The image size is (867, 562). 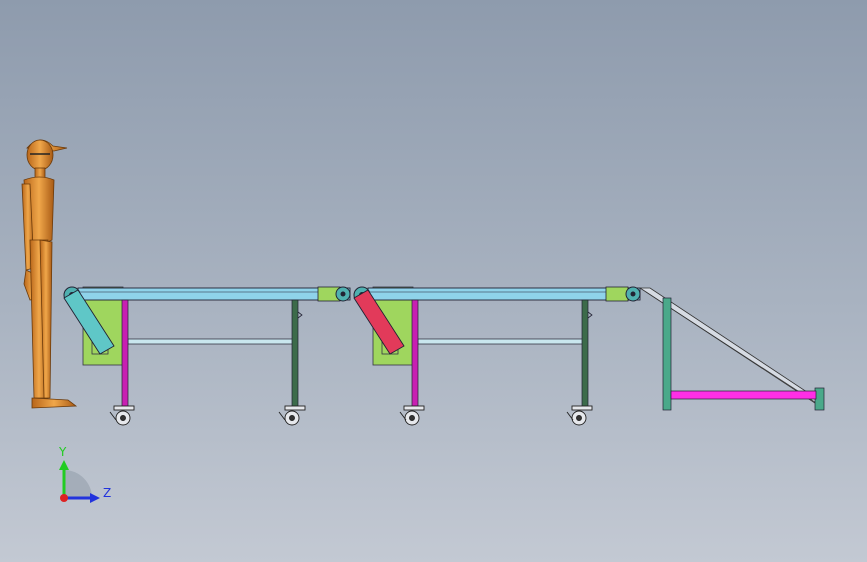 What do you see at coordinates (62, 452) in the screenshot?
I see `y-axis-label: Y` at bounding box center [62, 452].